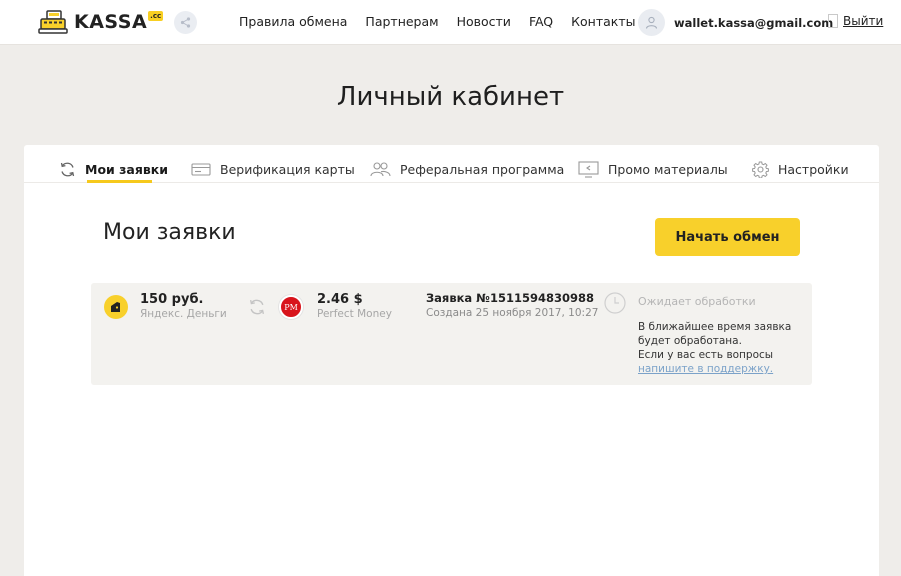 This screenshot has height=576, width=901. What do you see at coordinates (380, 169) in the screenshot?
I see `users-icon` at bounding box center [380, 169].